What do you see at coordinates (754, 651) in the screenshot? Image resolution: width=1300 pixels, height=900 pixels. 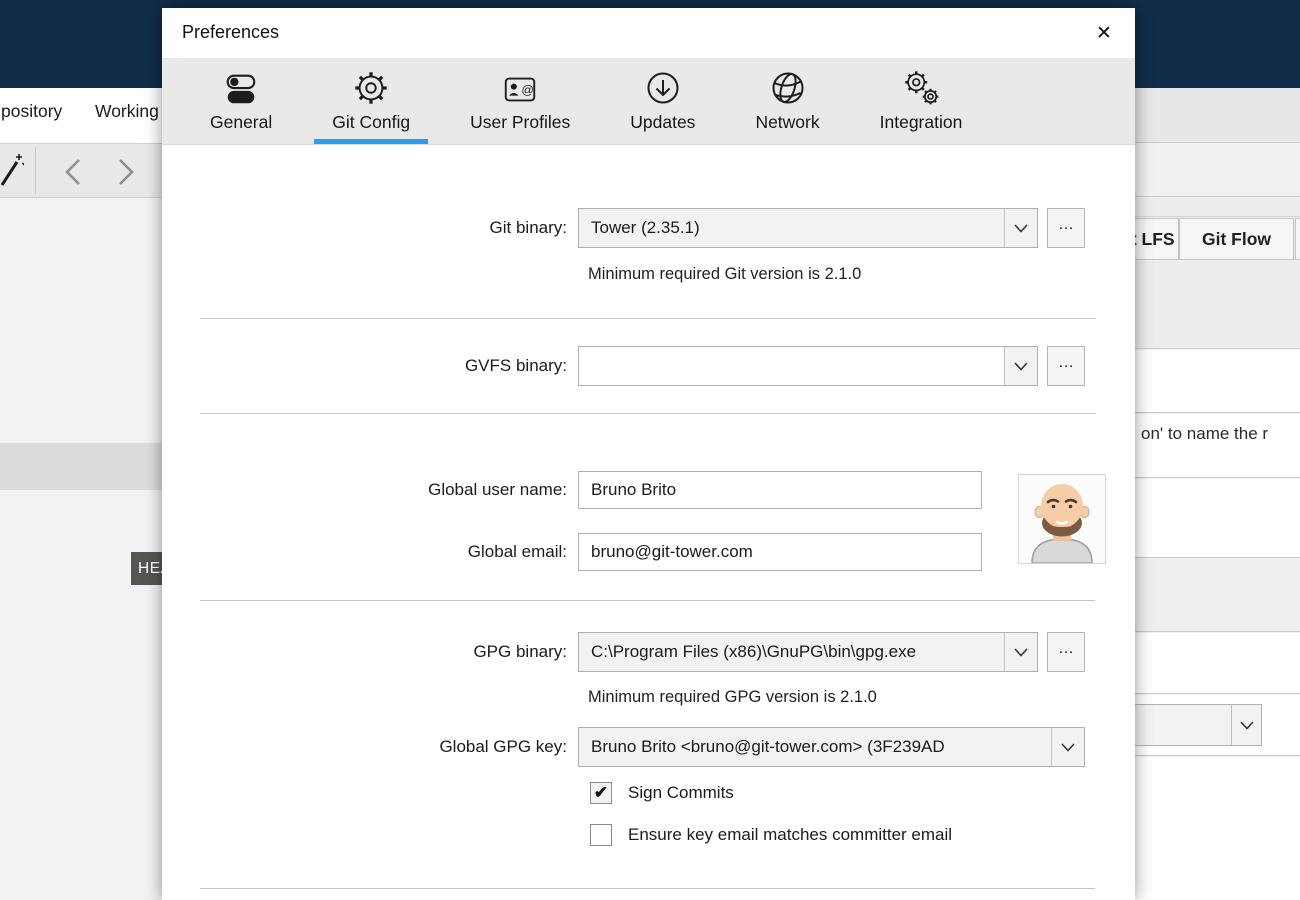 I see `gpg-binary-value: C:\Program Files (x86)\GnuPG\bin\gpg.exe` at bounding box center [754, 651].